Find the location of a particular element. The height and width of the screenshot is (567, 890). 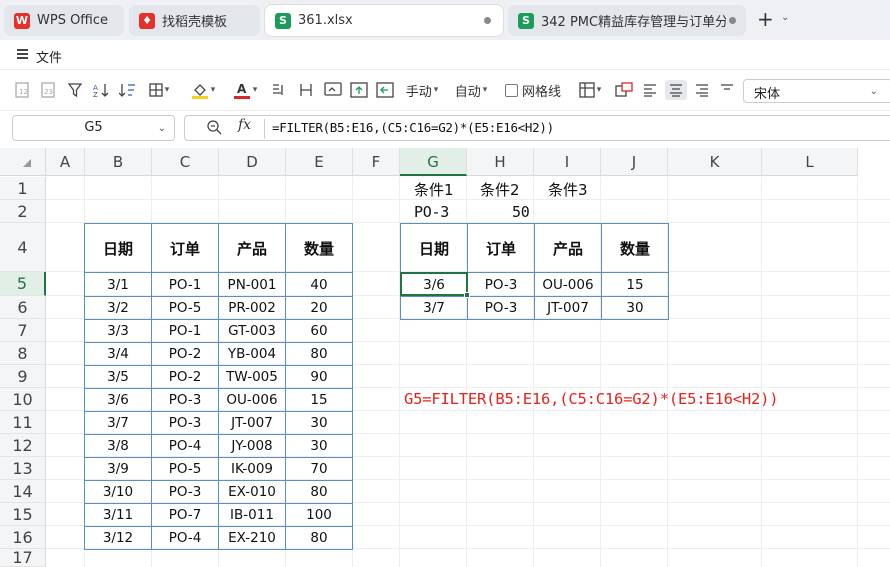

filter-icon is located at coordinates (75, 90).